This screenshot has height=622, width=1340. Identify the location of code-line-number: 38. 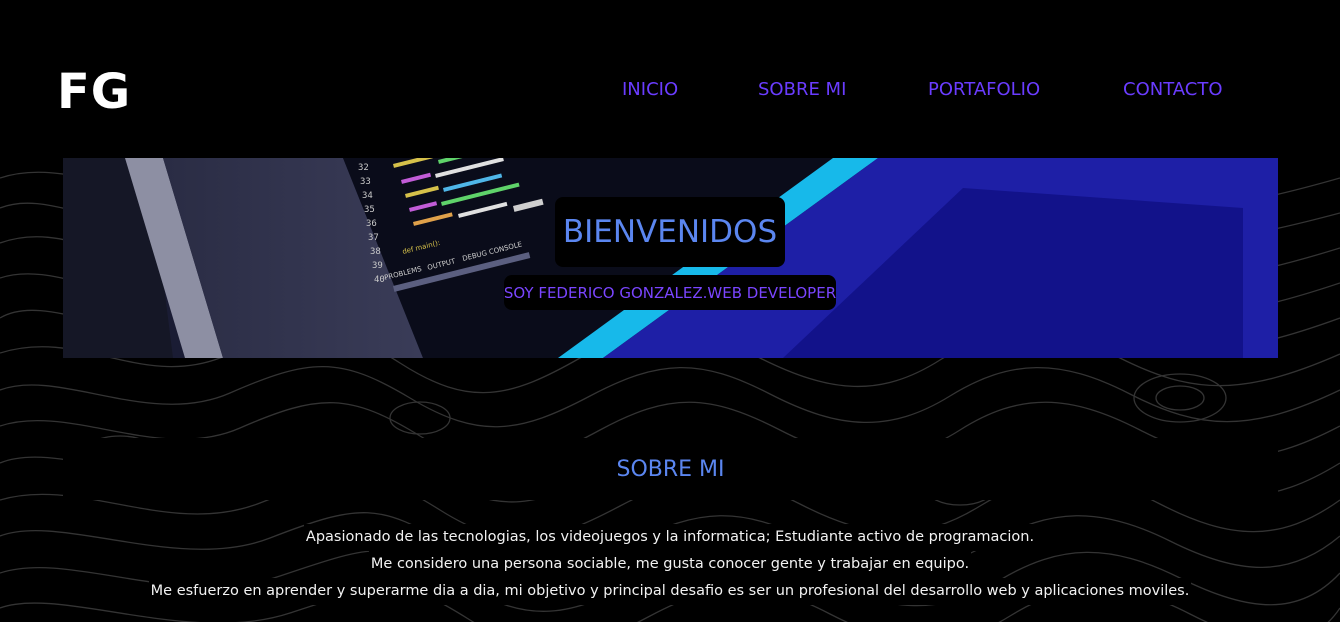
(375, 252).